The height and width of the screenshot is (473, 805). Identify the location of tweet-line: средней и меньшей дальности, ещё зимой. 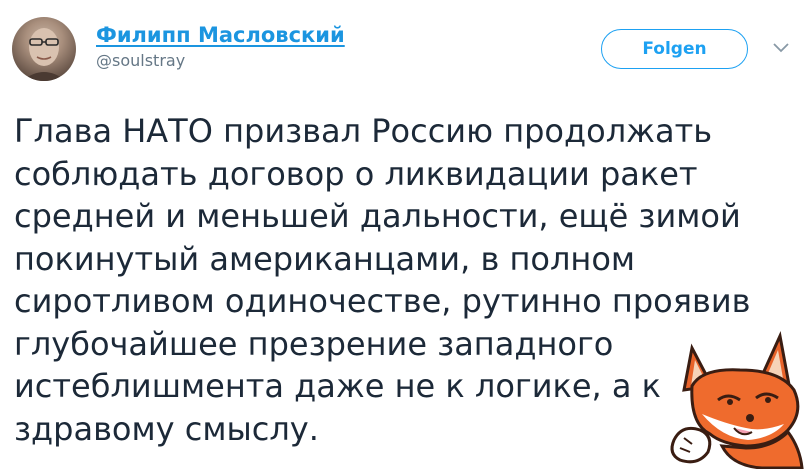
(377, 216).